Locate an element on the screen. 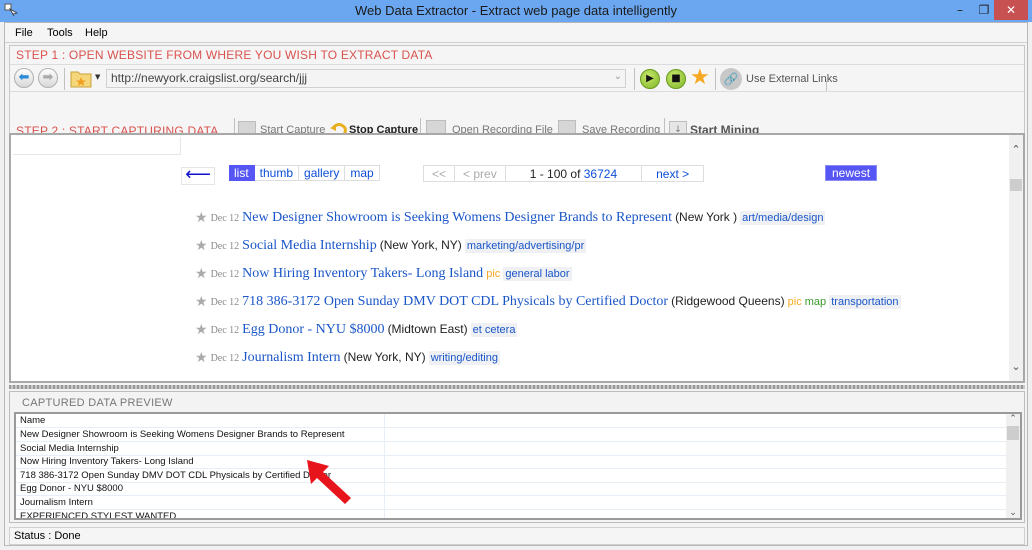 This screenshot has height=550, width=1032. grid-row: EXPERIENCED STYLEST WANTED is located at coordinates (511, 514).